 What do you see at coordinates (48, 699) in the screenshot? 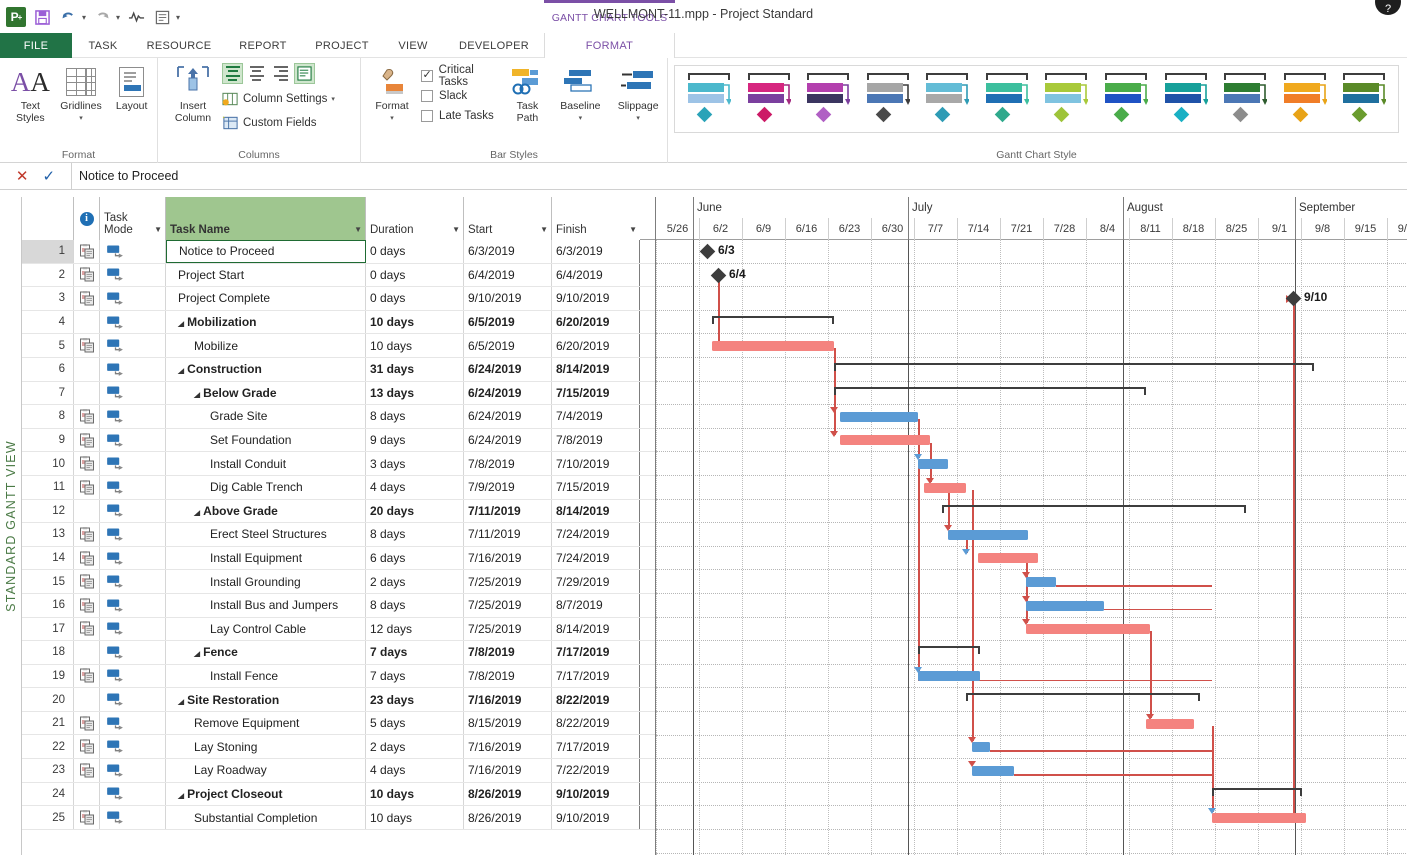
I see `row-id: 20` at bounding box center [48, 699].